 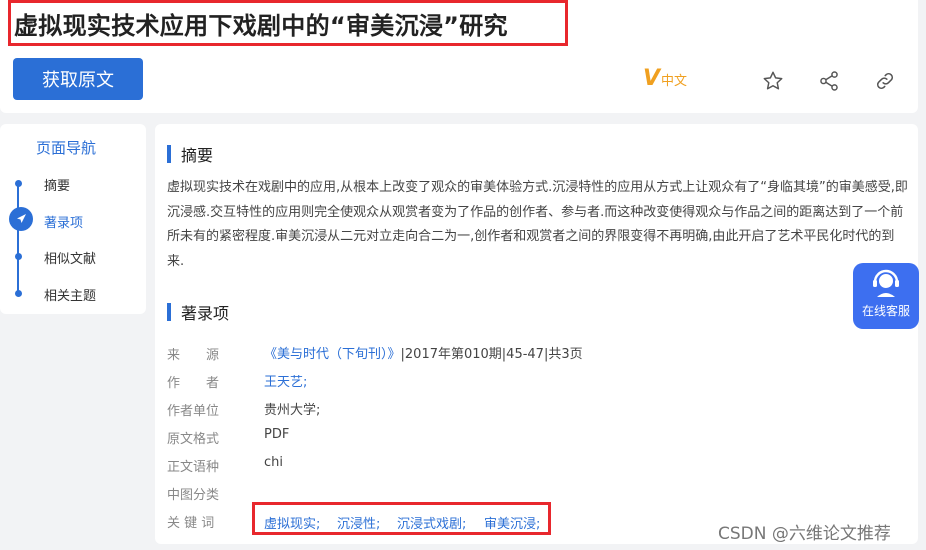 I want to click on language-value: chi, so click(x=273, y=462).